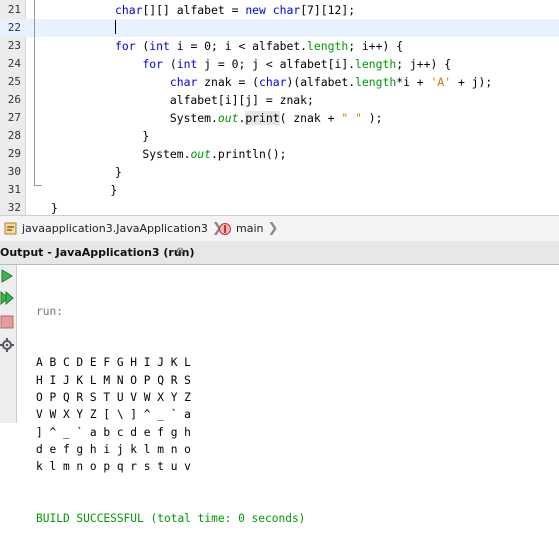 The height and width of the screenshot is (545, 559). Describe the element at coordinates (279, 28) in the screenshot. I see `code-line: 22` at that location.